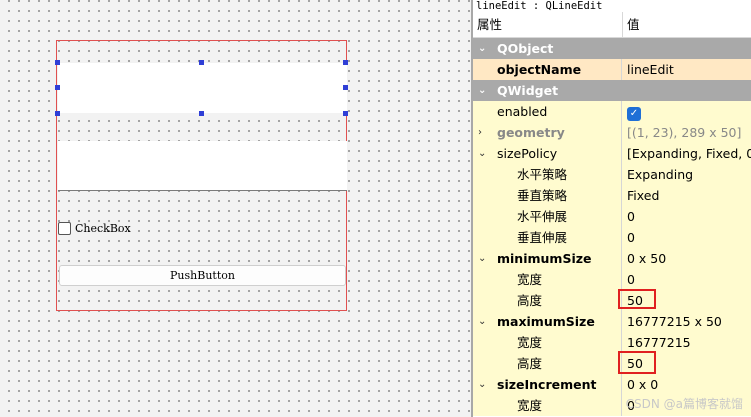  Describe the element at coordinates (612, 342) in the screenshot. I see `property-row-max-width: 宽度 16777215` at that location.